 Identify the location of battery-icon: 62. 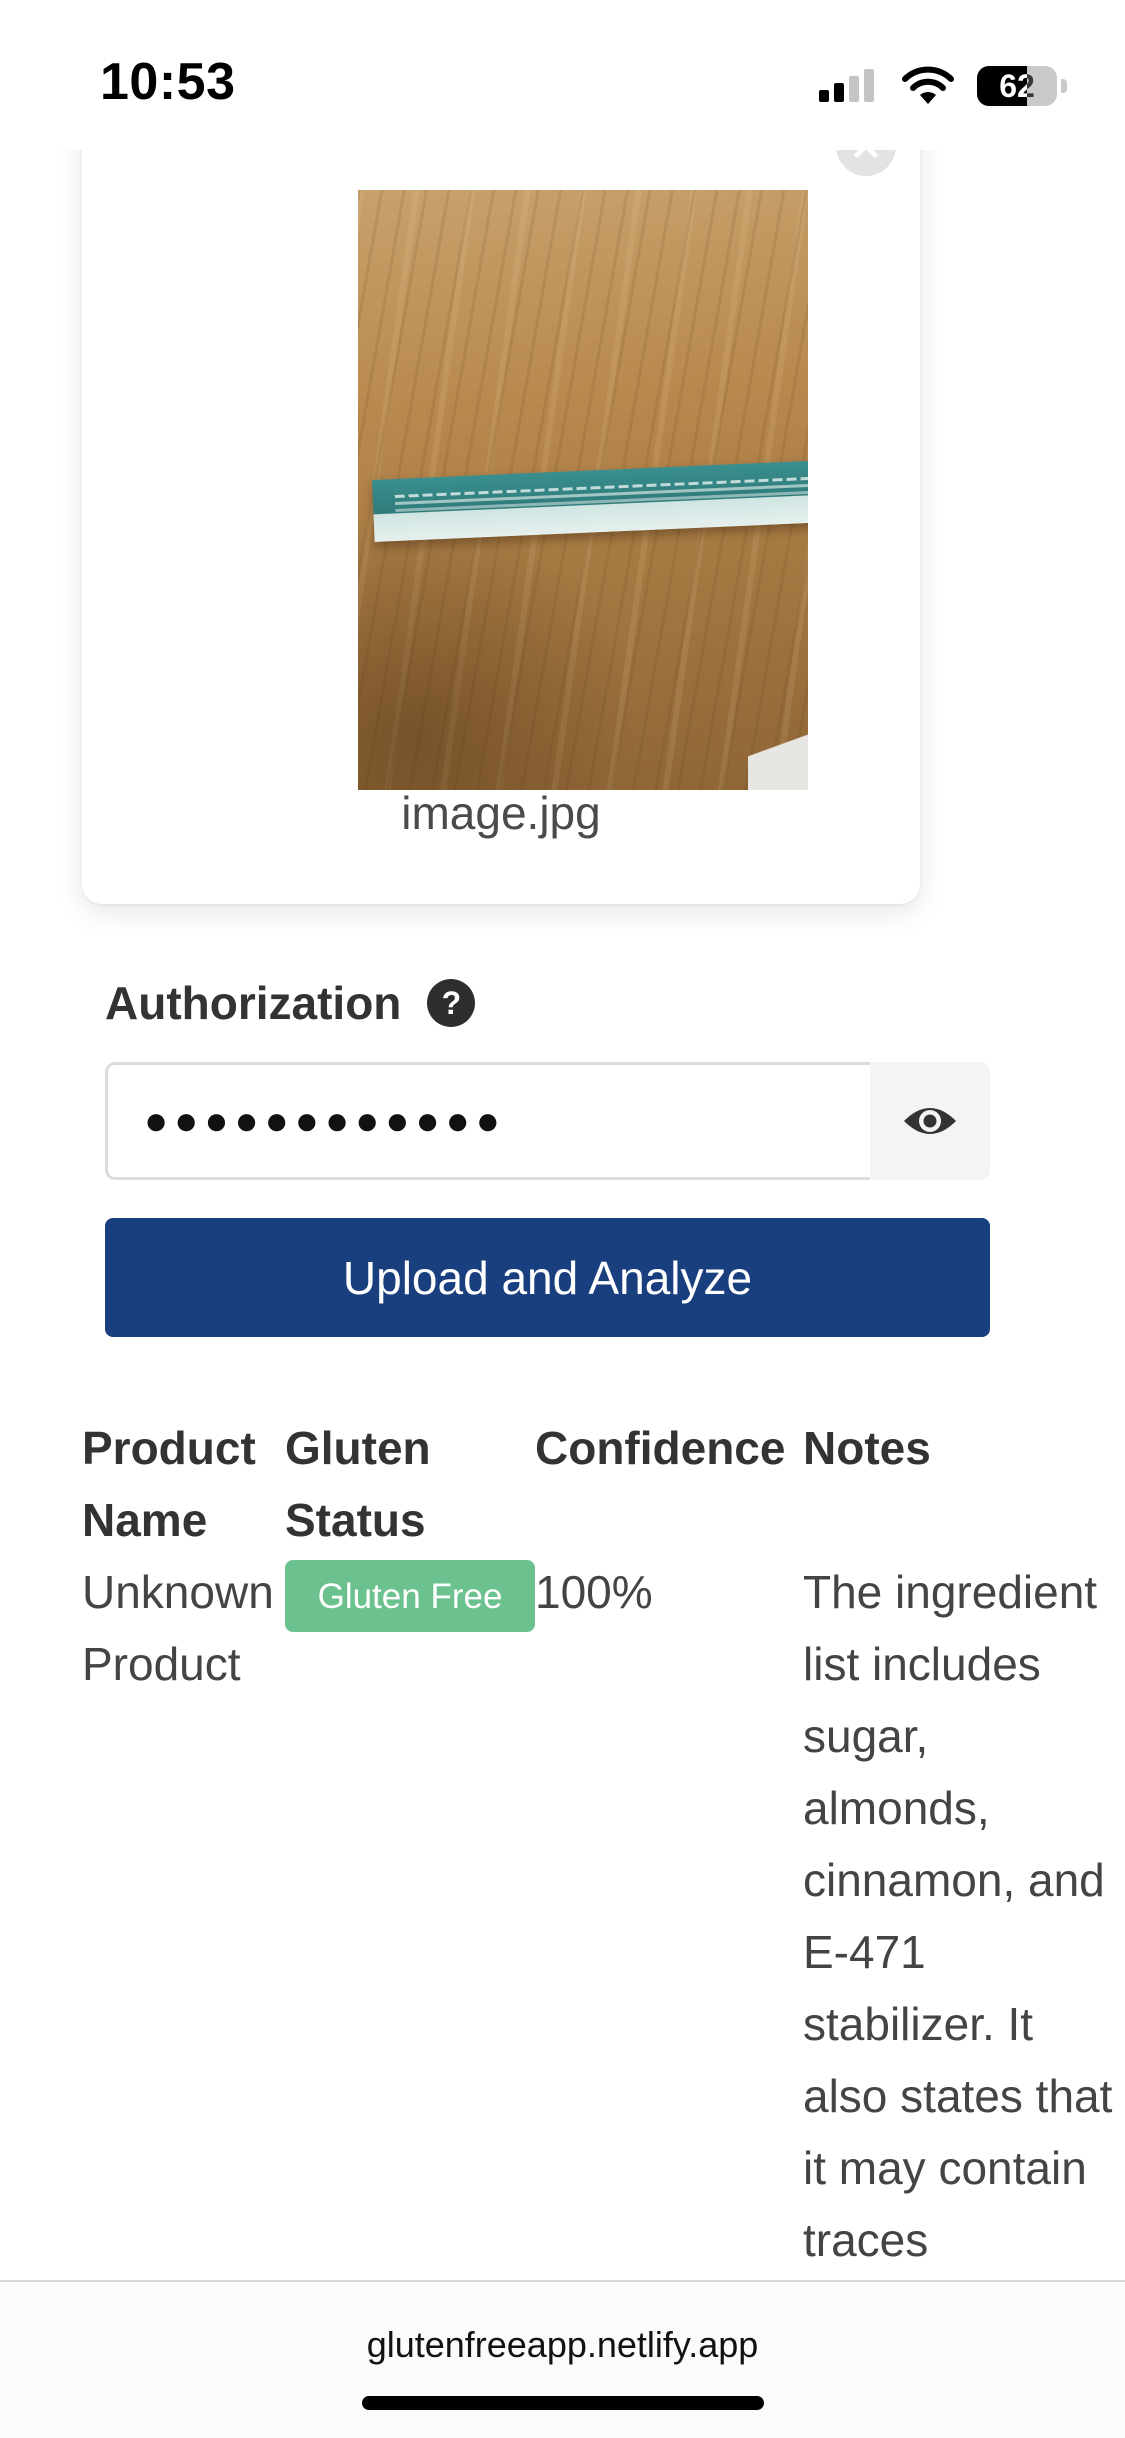
(1017, 86).